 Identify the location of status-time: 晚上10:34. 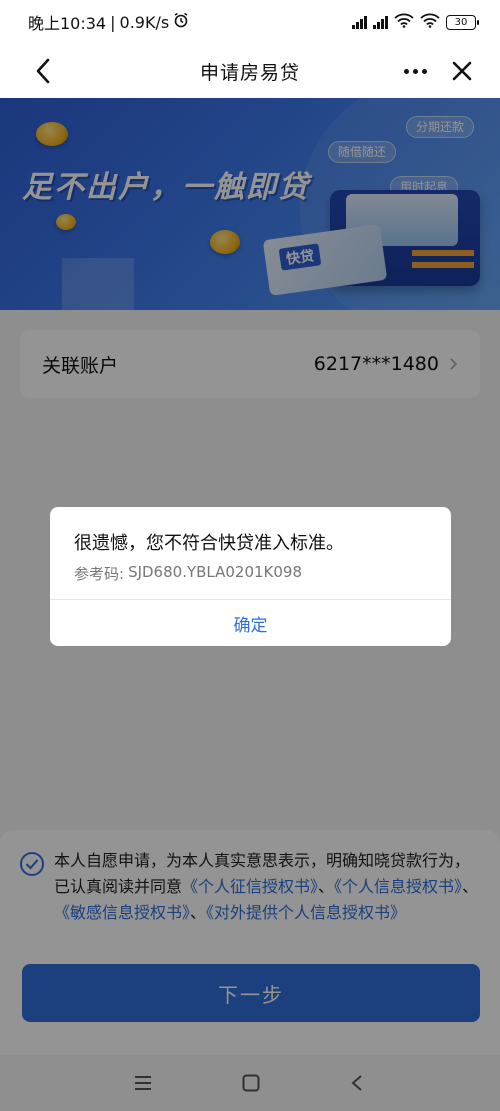
(67, 23).